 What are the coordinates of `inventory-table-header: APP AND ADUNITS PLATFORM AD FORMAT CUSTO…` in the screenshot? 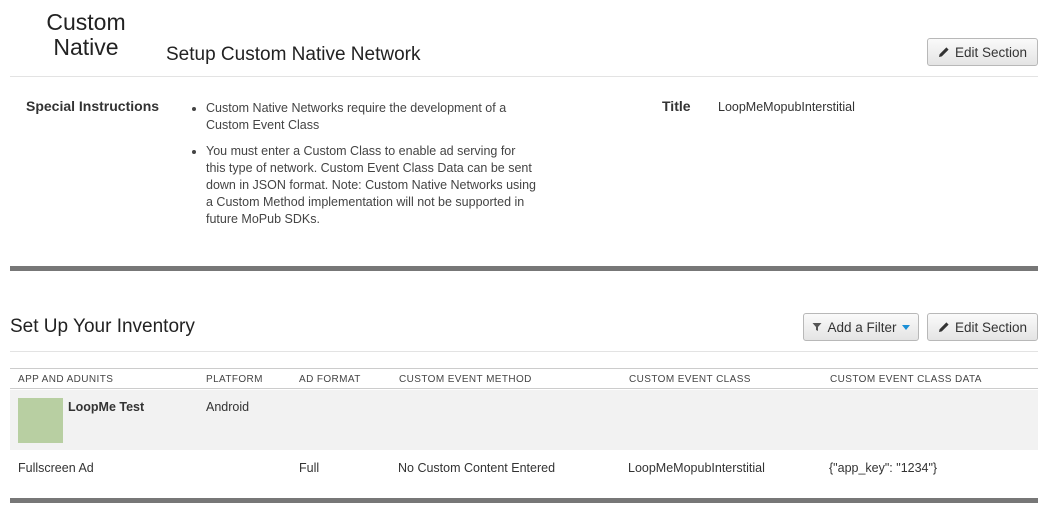 It's located at (524, 378).